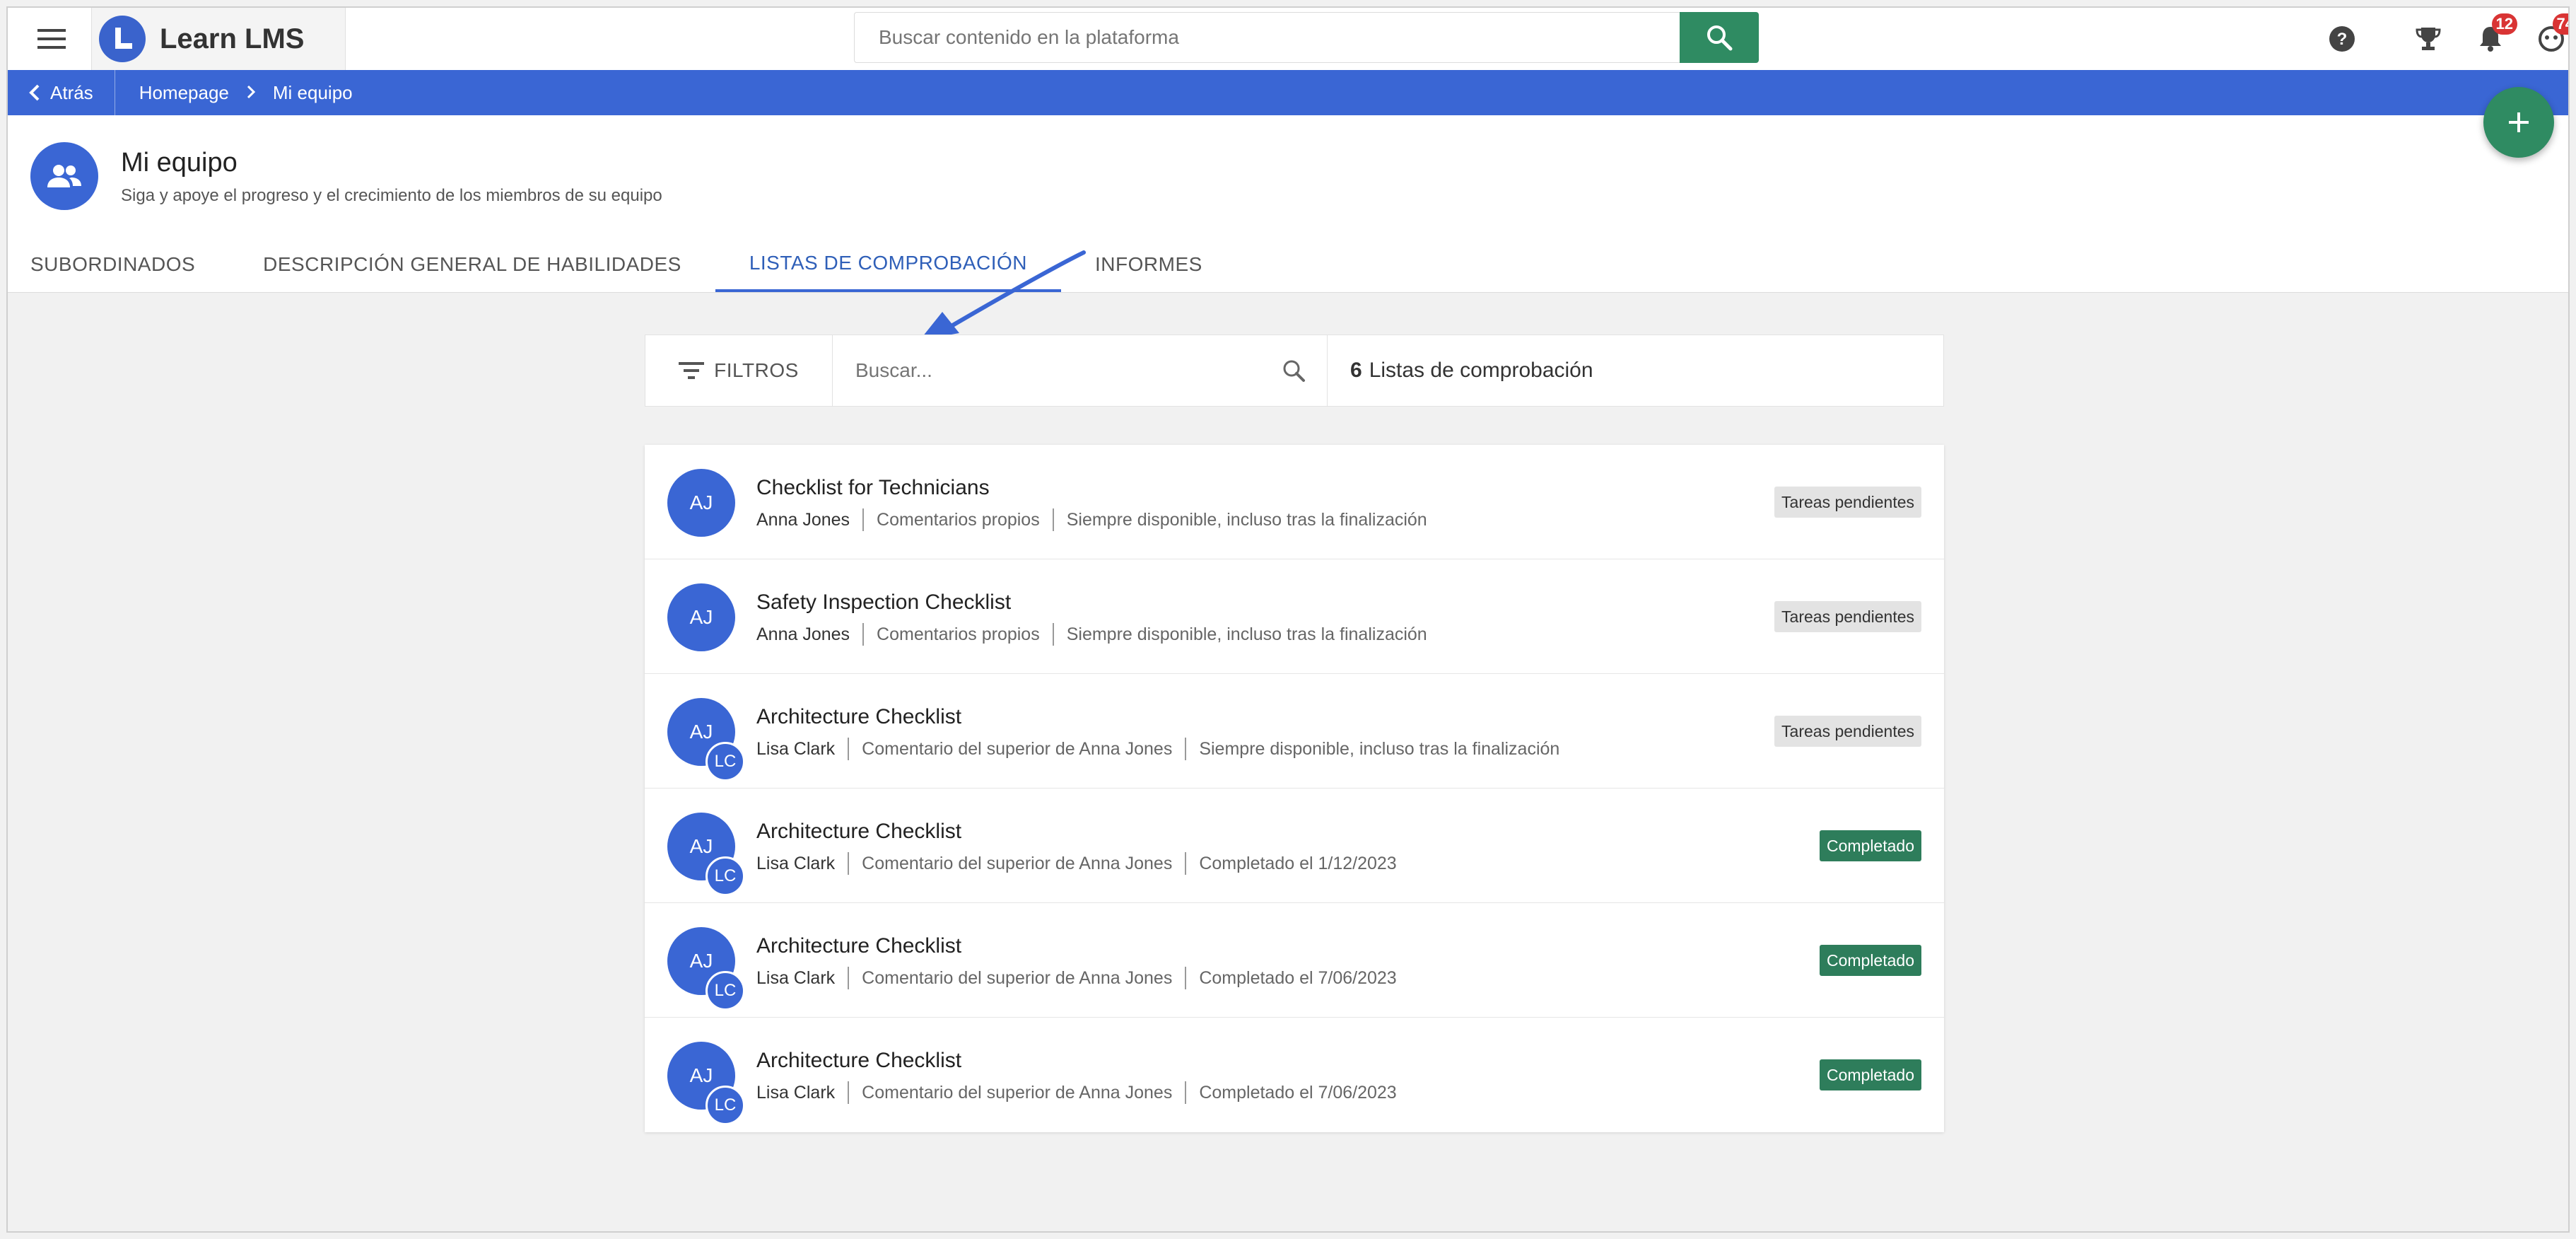 Image resolution: width=2576 pixels, height=1239 pixels. I want to click on help-icon: ?, so click(2342, 39).